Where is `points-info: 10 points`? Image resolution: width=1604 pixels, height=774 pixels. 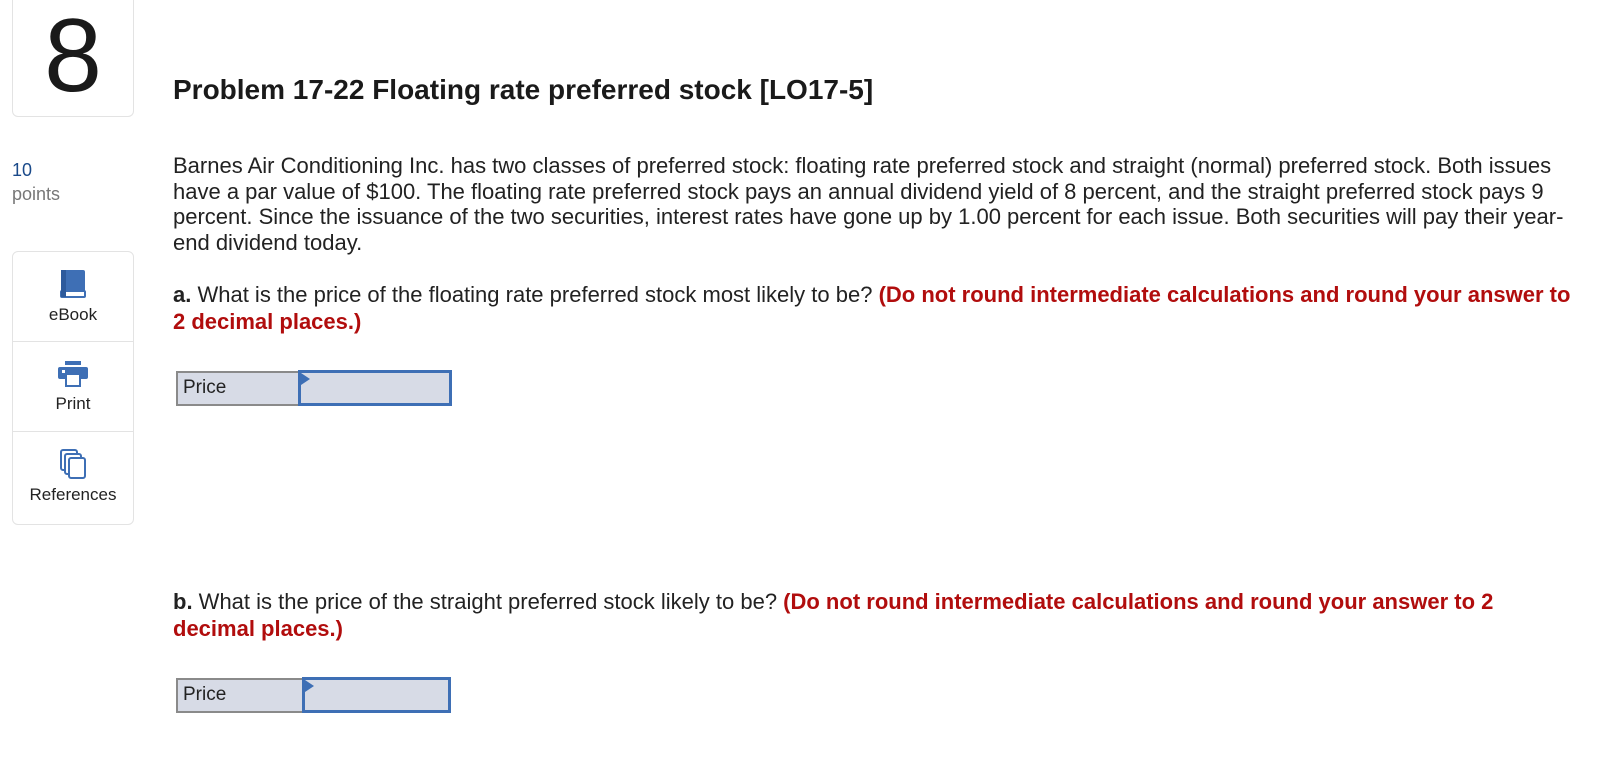 points-info: 10 points is located at coordinates (36, 182).